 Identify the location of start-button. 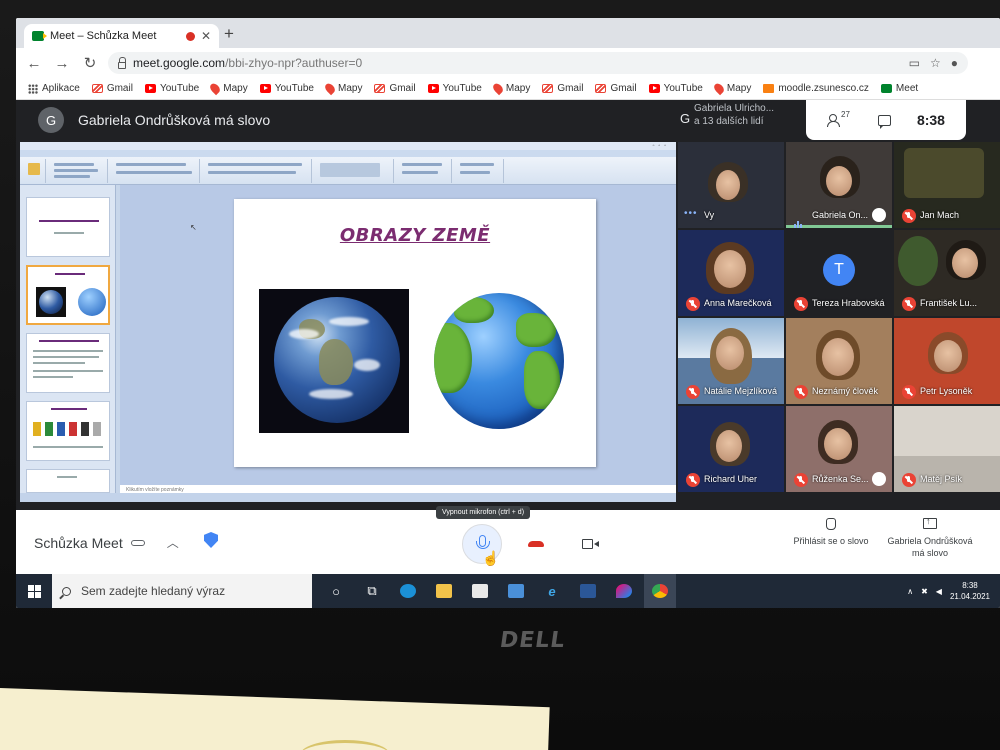
(34, 591).